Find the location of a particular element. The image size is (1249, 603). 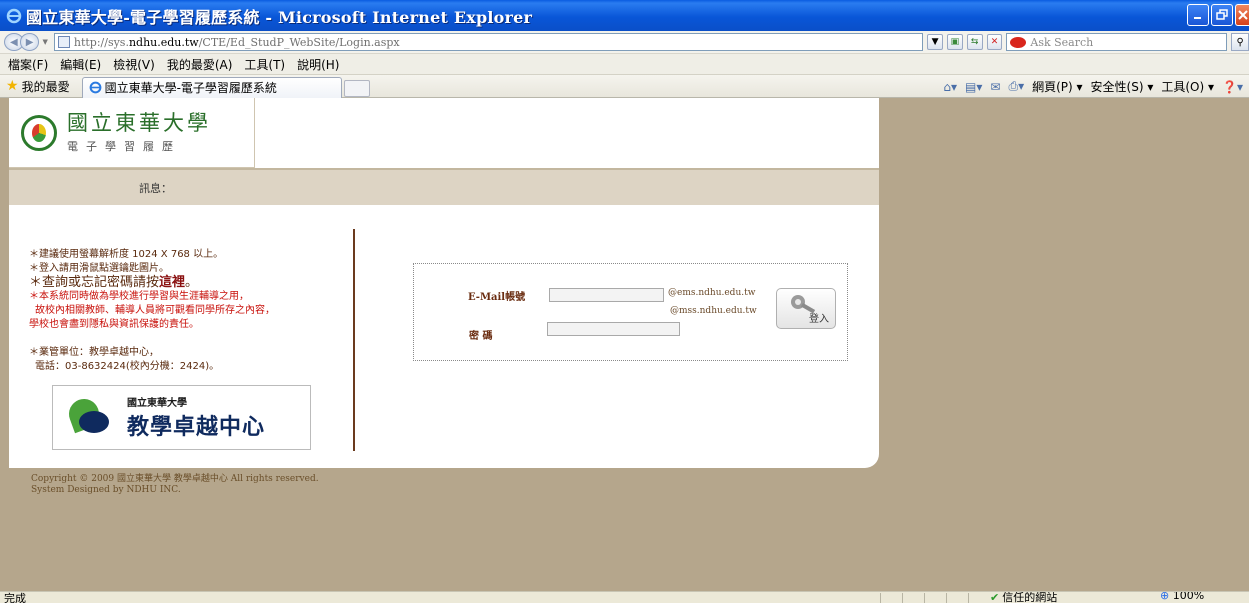

mail-icon: ✉ is located at coordinates (995, 87).